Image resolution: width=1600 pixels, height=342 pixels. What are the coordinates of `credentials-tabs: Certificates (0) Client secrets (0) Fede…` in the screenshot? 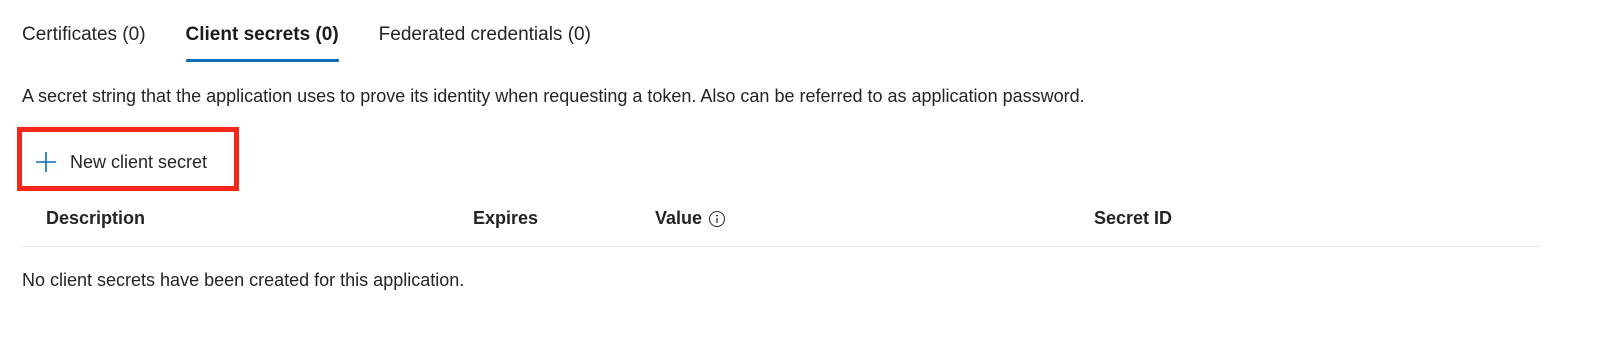 It's located at (326, 42).